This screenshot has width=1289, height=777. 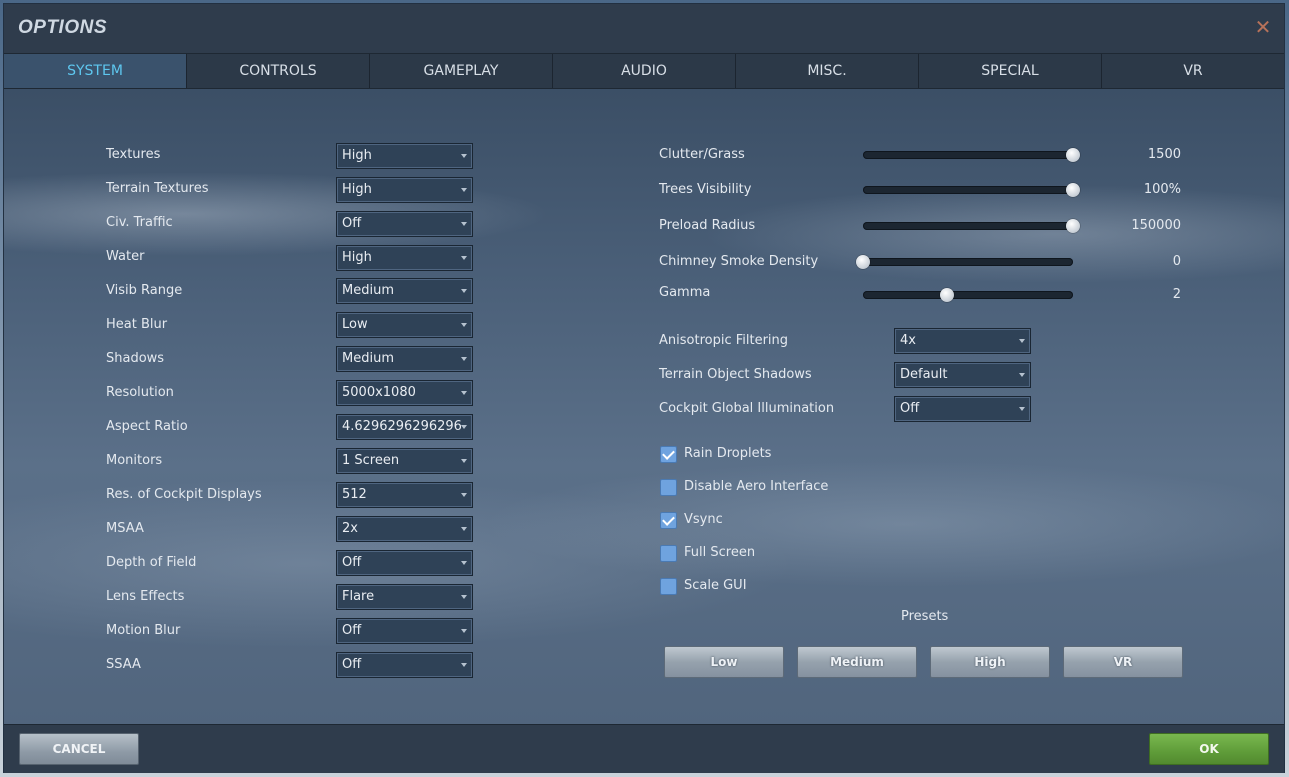 I want to click on preset-high-button: High, so click(x=990, y=662).